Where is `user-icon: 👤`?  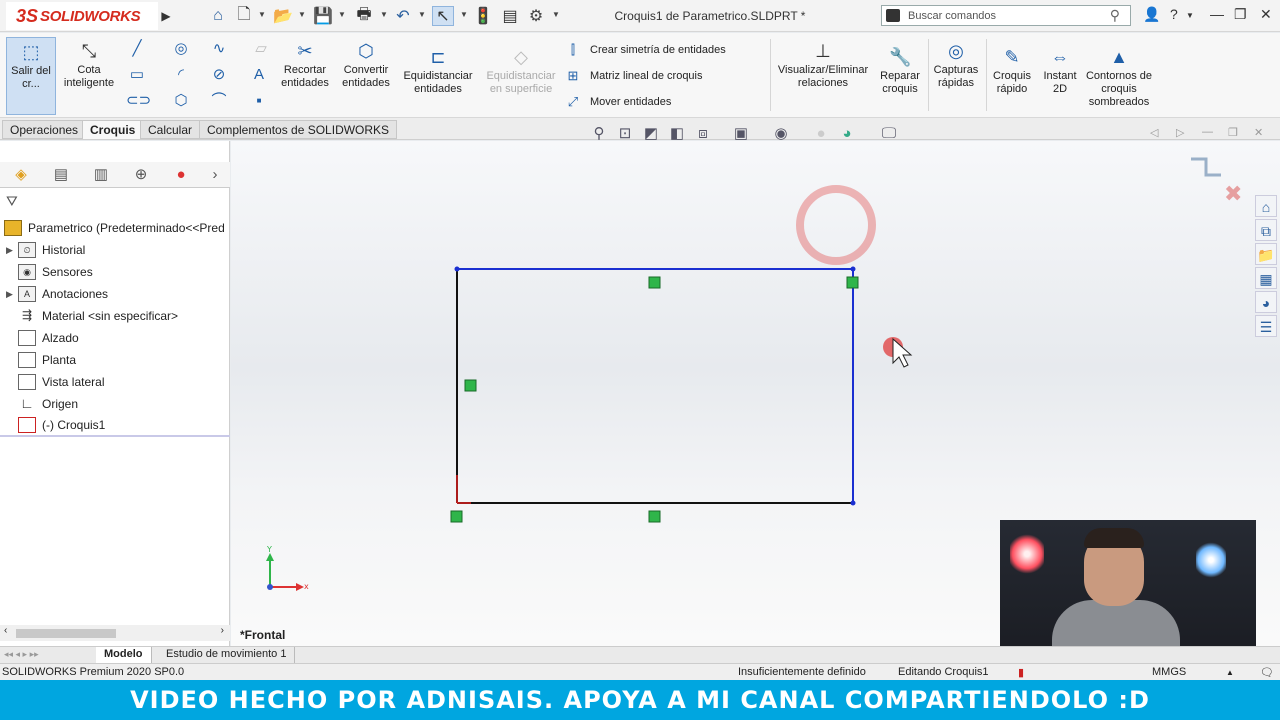
user-icon: 👤 is located at coordinates (1151, 14).